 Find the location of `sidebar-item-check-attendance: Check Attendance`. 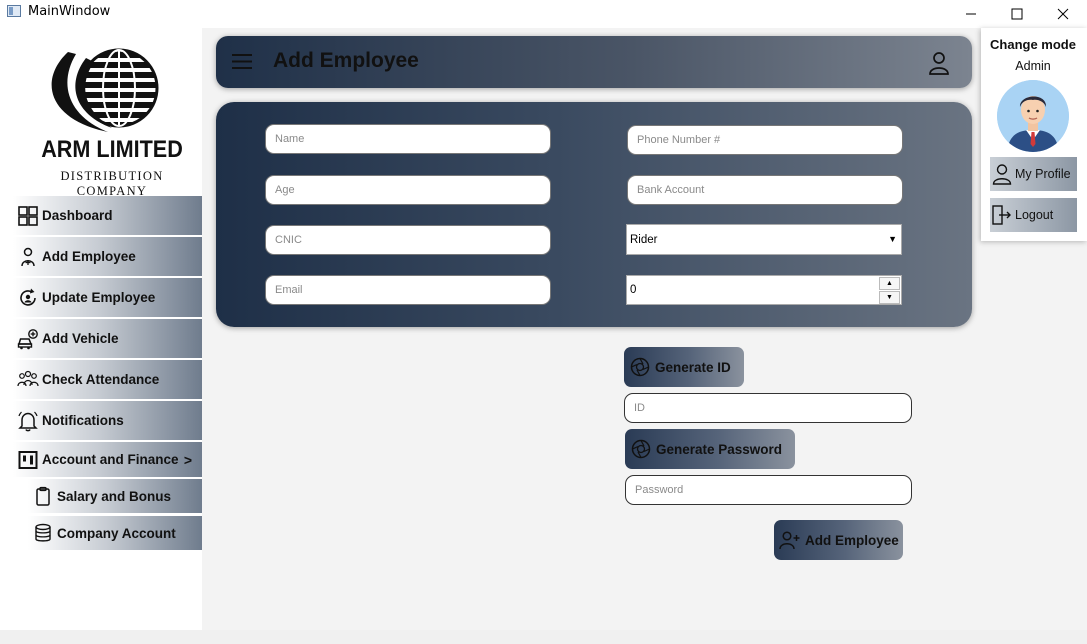

sidebar-item-check-attendance: Check Attendance is located at coordinates (107, 379).